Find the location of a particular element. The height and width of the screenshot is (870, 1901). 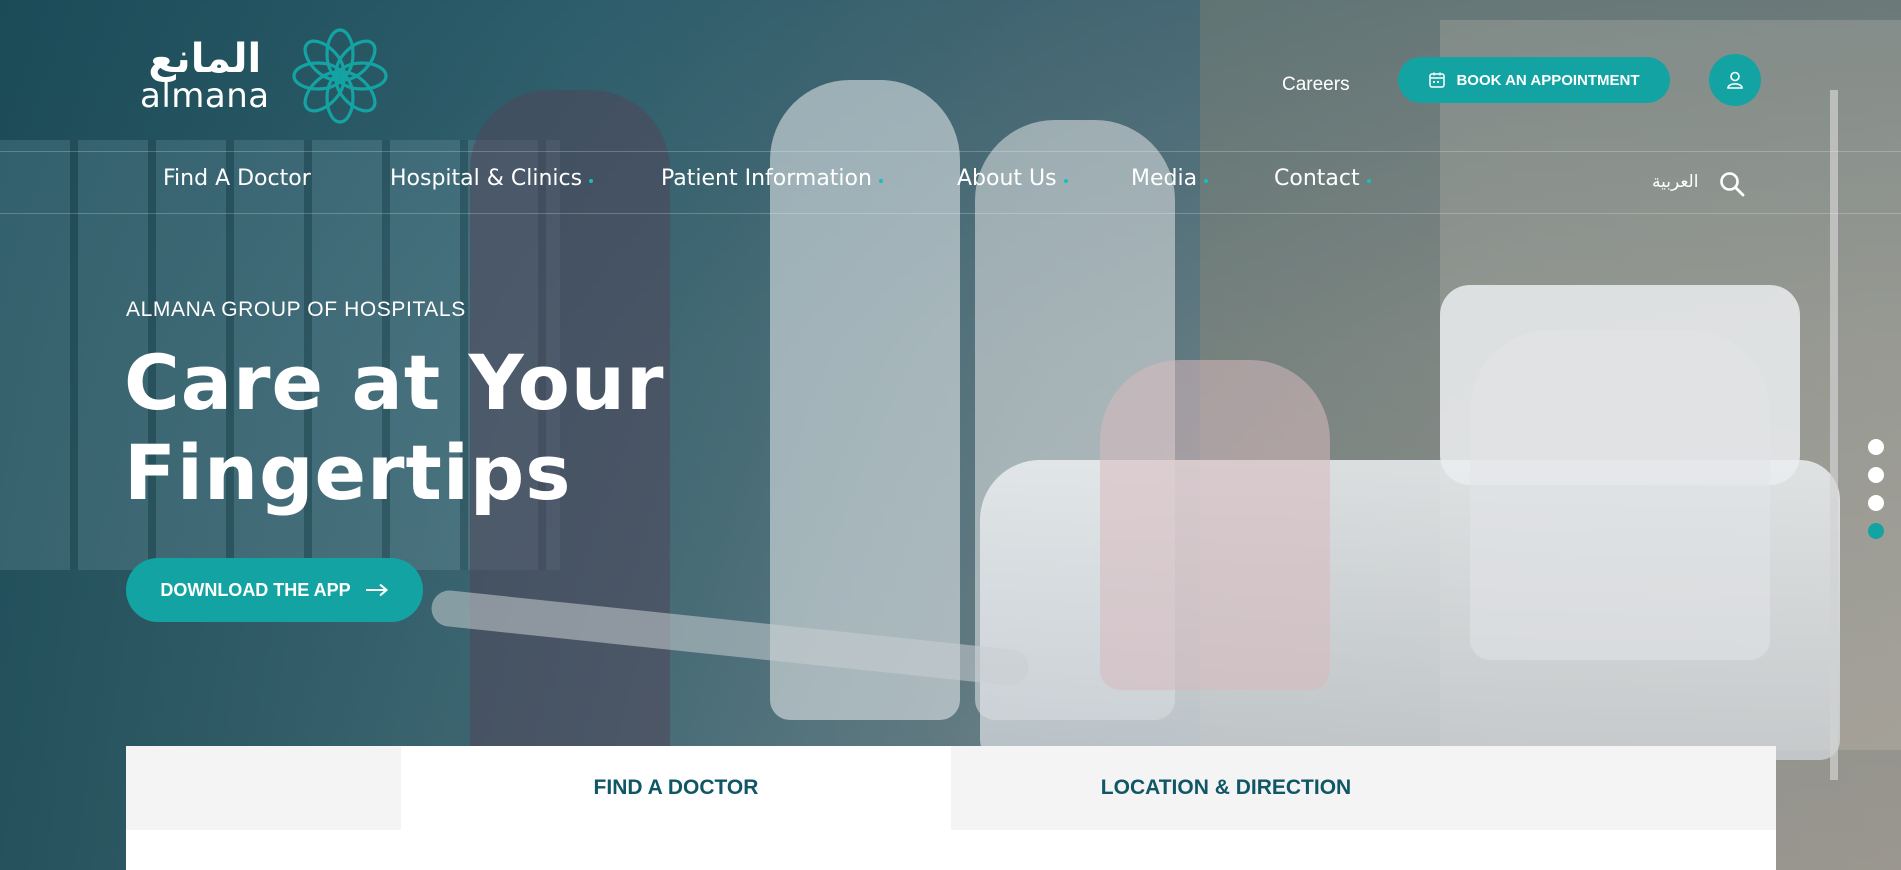

search-panel: FIND A DOCTOR LOCATION & DIRECTION is located at coordinates (951, 808).